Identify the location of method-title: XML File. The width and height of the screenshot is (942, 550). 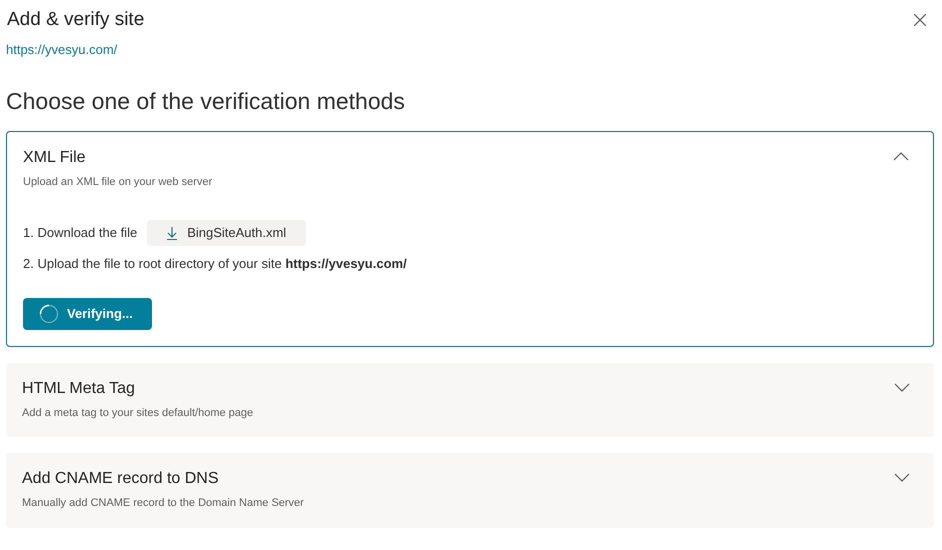
(55, 158).